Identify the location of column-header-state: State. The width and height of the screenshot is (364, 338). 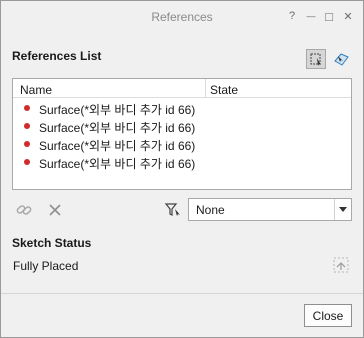
(224, 90).